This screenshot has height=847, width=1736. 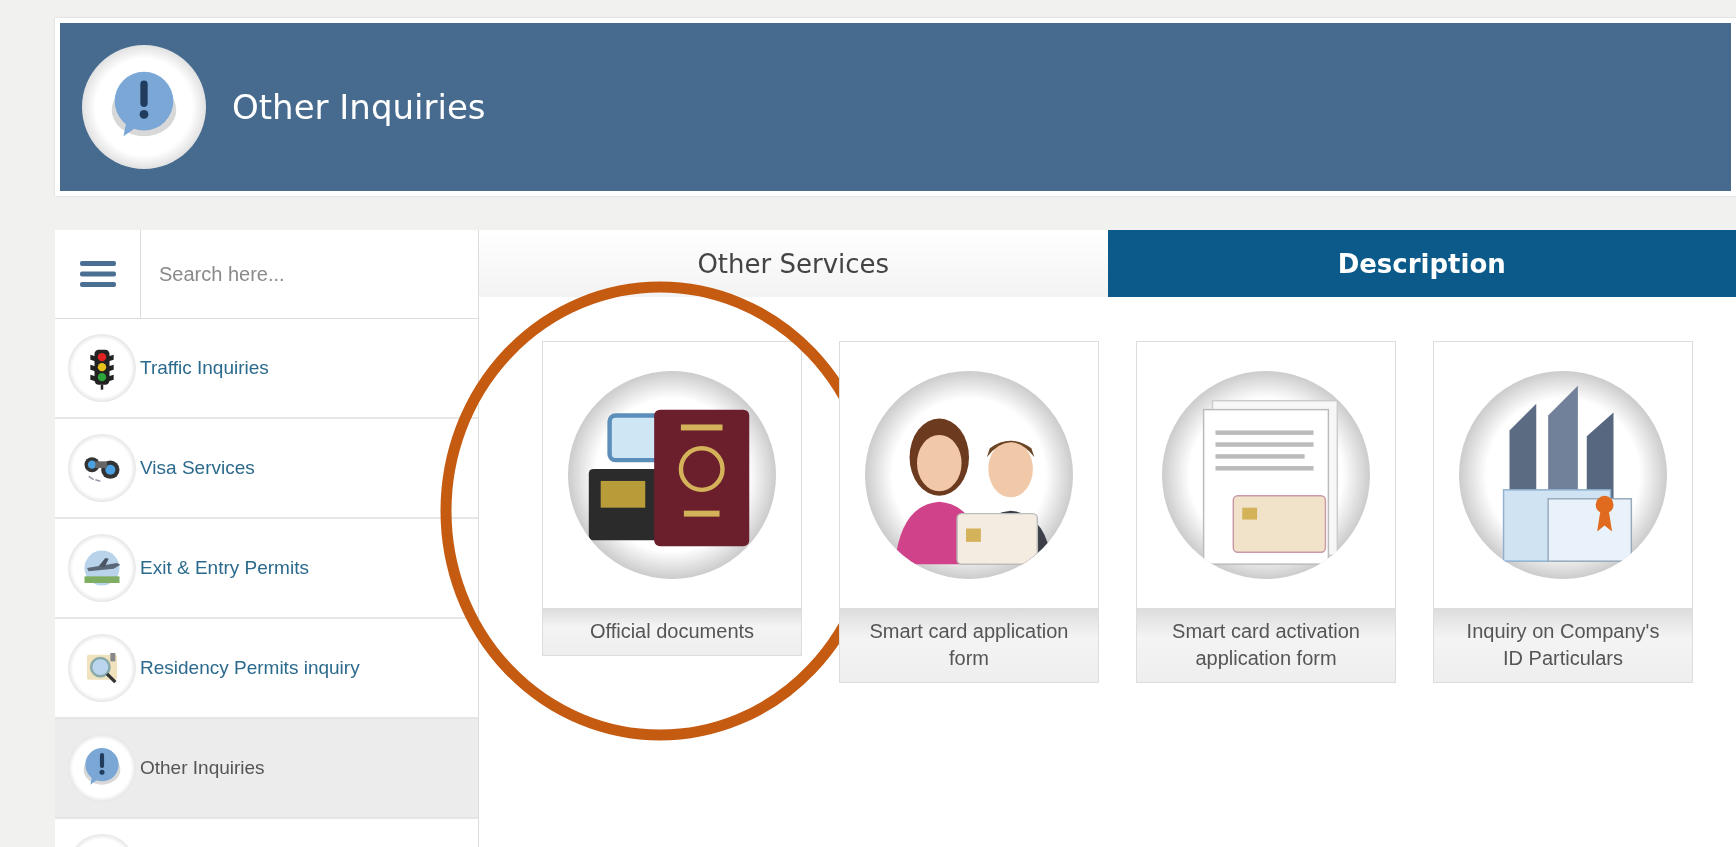 I want to click on card-caption: Inquiry on Company's ID Particulars, so click(x=1563, y=645).